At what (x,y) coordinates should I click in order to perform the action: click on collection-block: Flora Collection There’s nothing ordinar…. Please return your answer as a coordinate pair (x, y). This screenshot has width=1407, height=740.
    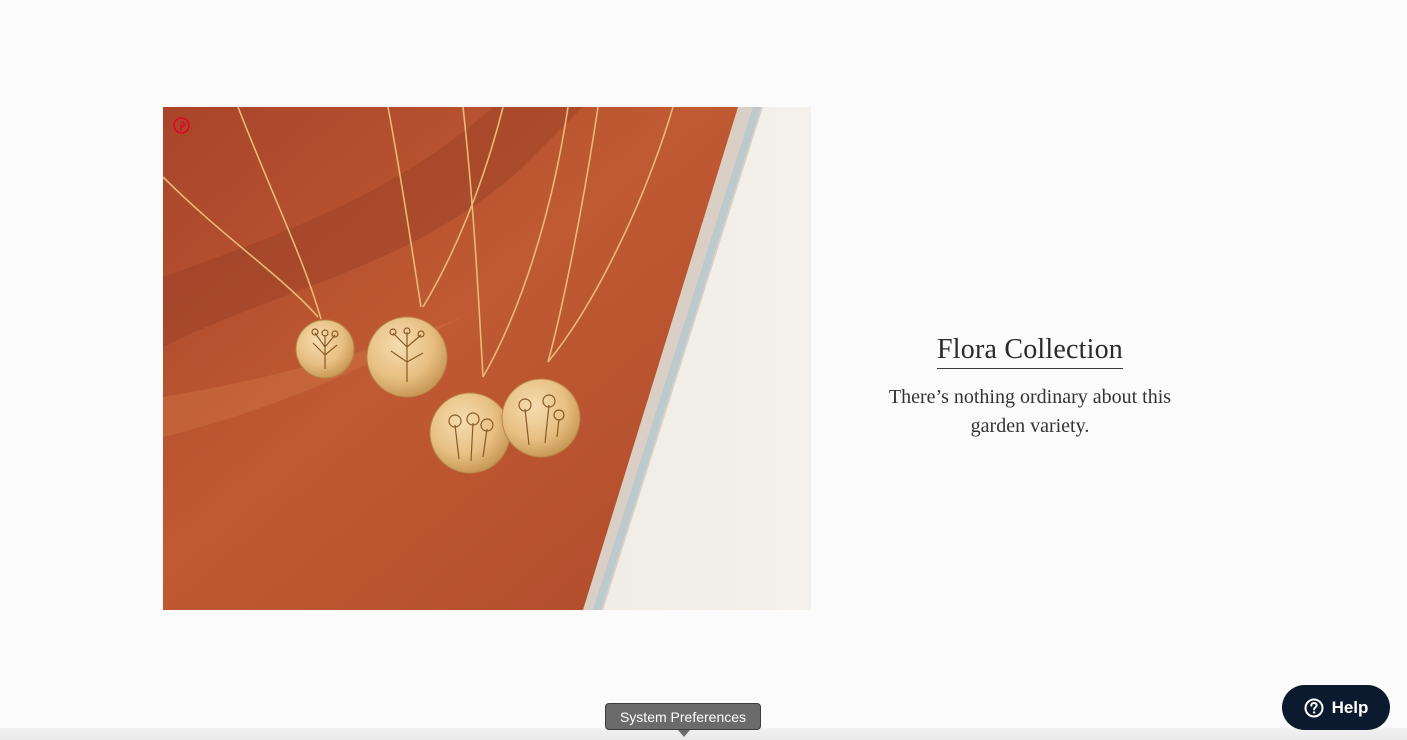
    Looking at the image, I should click on (1030, 387).